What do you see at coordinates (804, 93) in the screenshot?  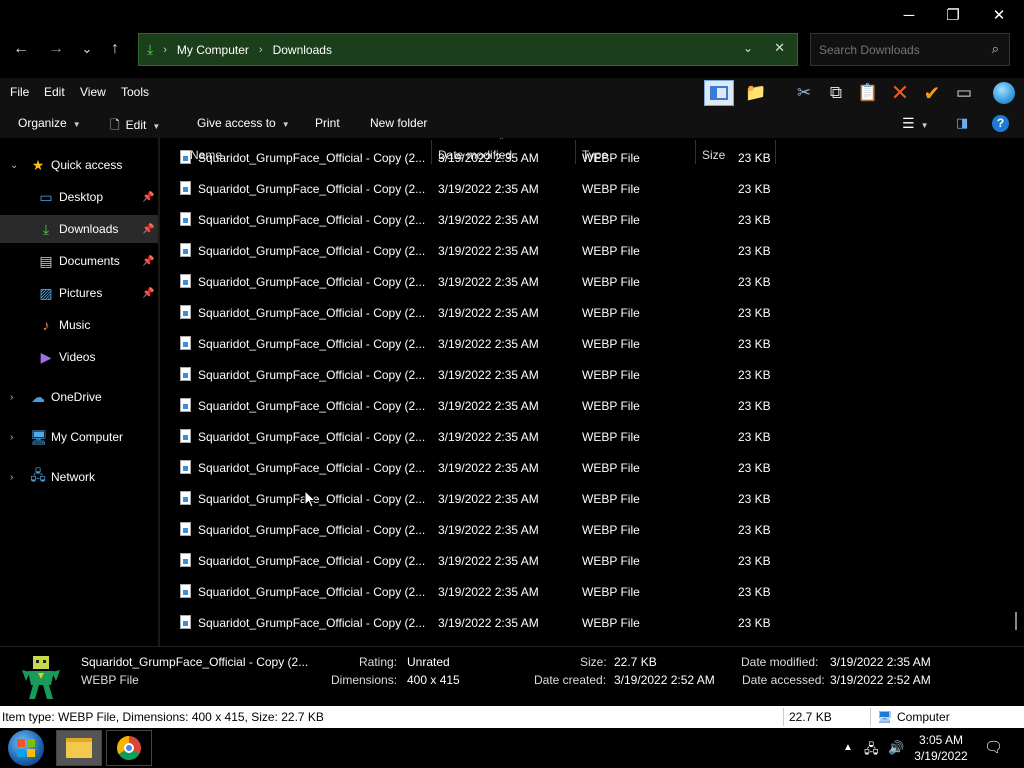 I see `cut-scissors-icon: ✂` at bounding box center [804, 93].